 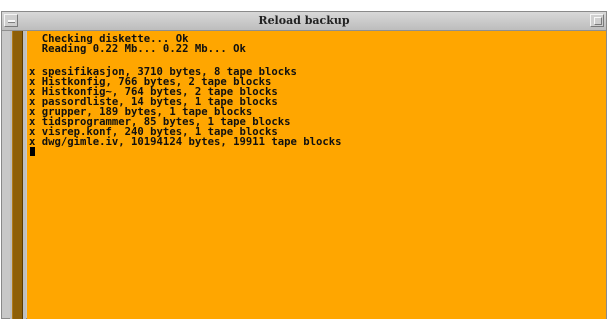 I want to click on vertical-scrollbar, so click(x=18, y=175).